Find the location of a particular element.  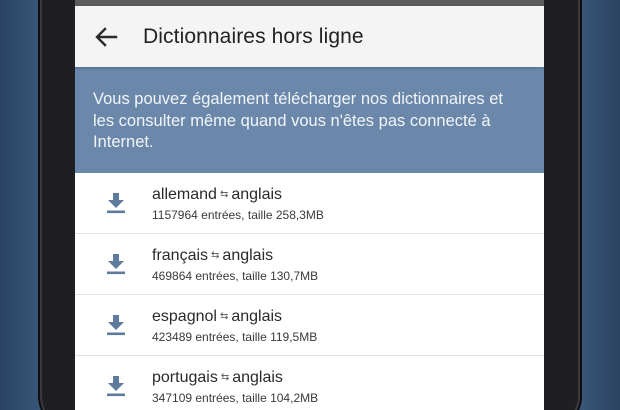

source-language: espagnol is located at coordinates (184, 316).